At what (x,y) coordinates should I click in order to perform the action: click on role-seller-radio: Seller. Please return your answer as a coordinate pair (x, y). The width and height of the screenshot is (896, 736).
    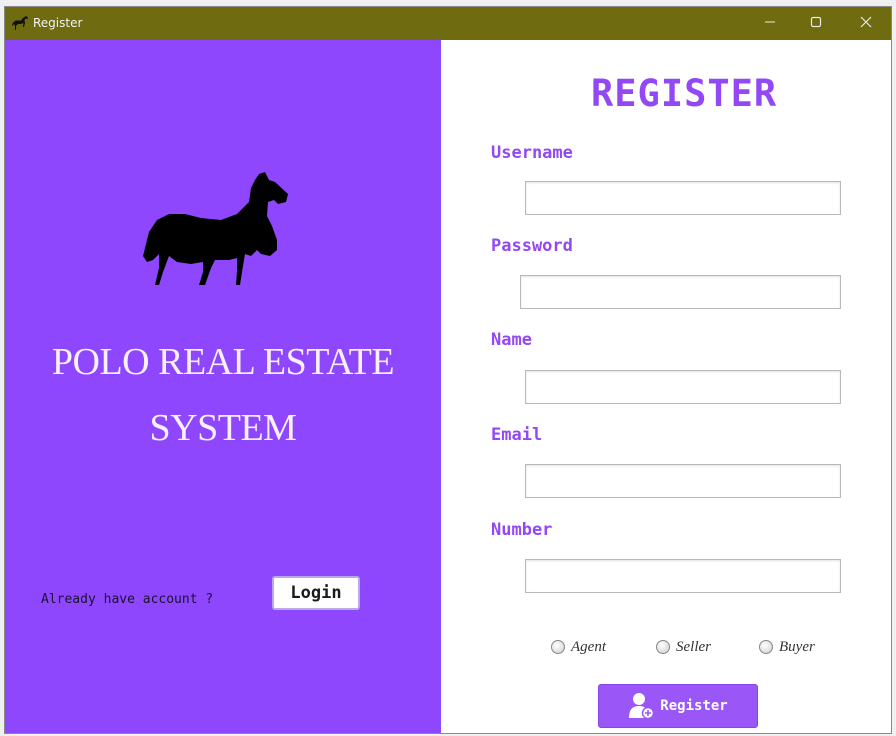
    Looking at the image, I should click on (683, 647).